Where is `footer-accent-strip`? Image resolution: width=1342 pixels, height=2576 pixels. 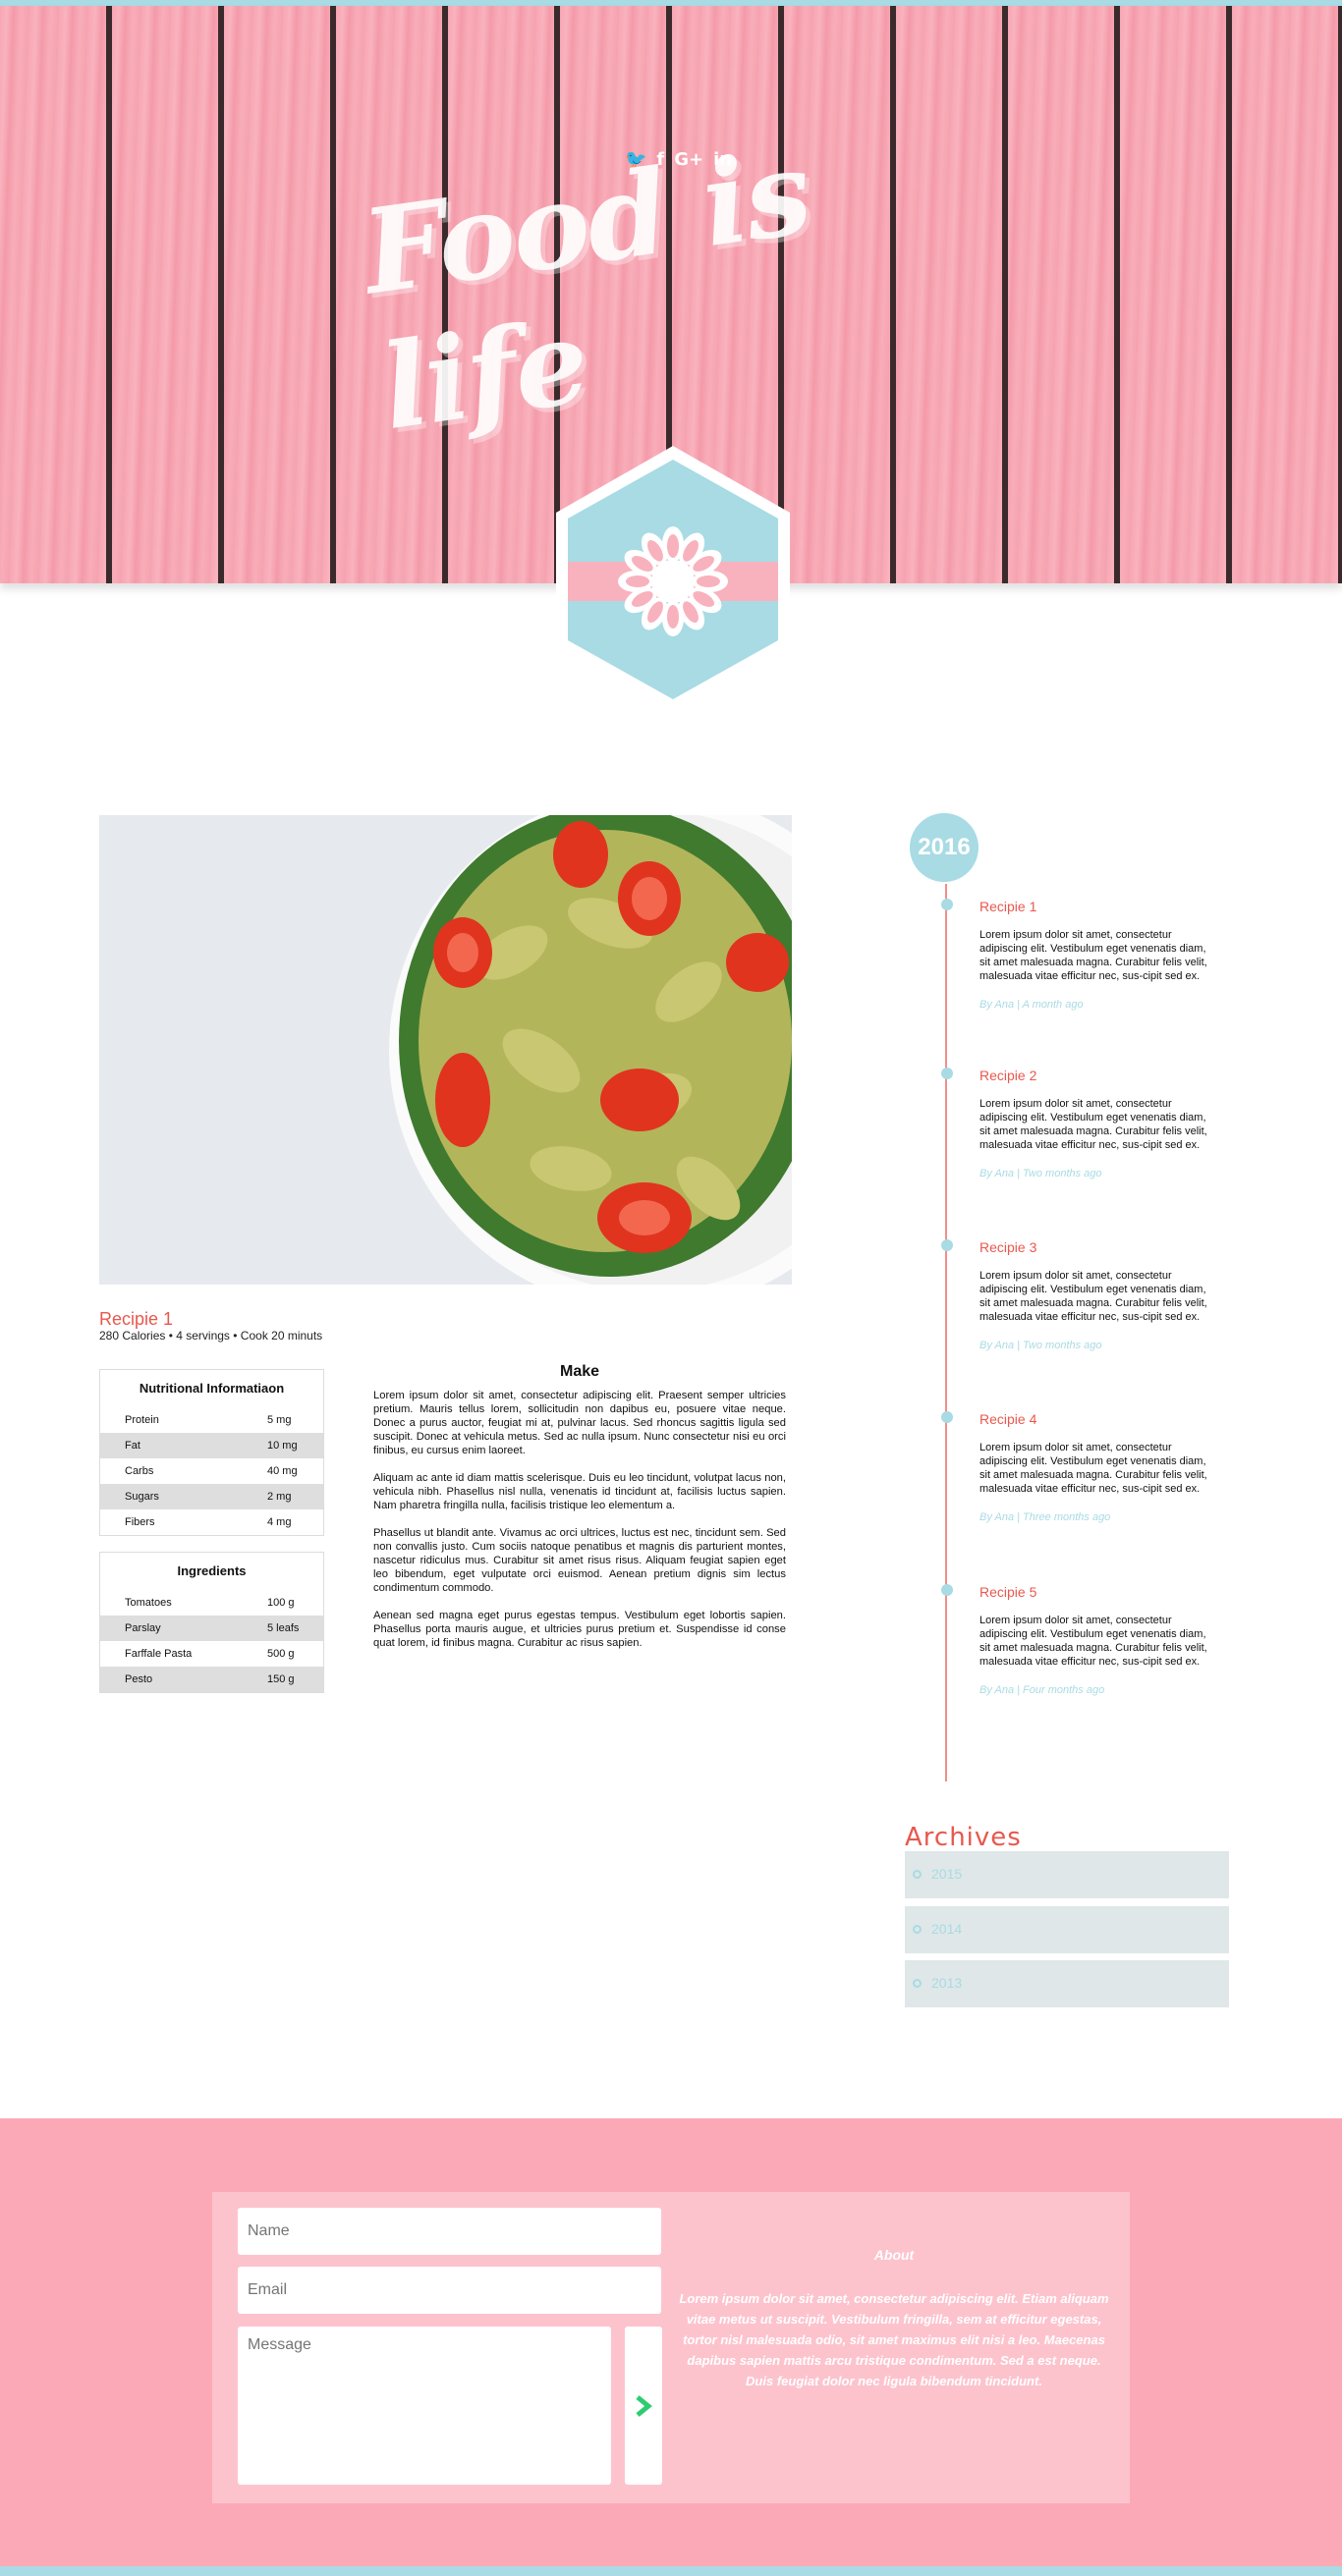 footer-accent-strip is located at coordinates (671, 2571).